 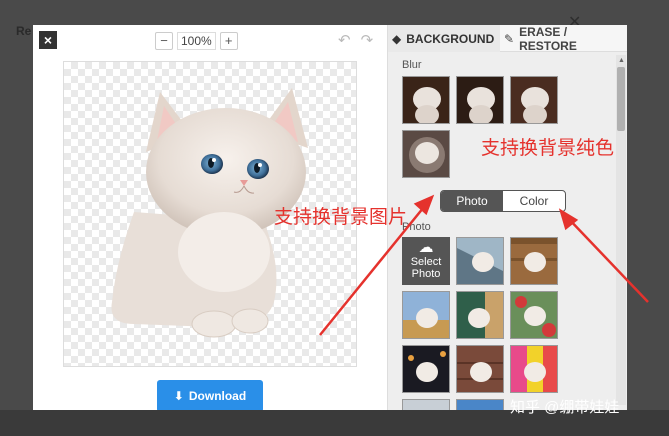 I want to click on toggle-photo: Photo, so click(x=472, y=201).